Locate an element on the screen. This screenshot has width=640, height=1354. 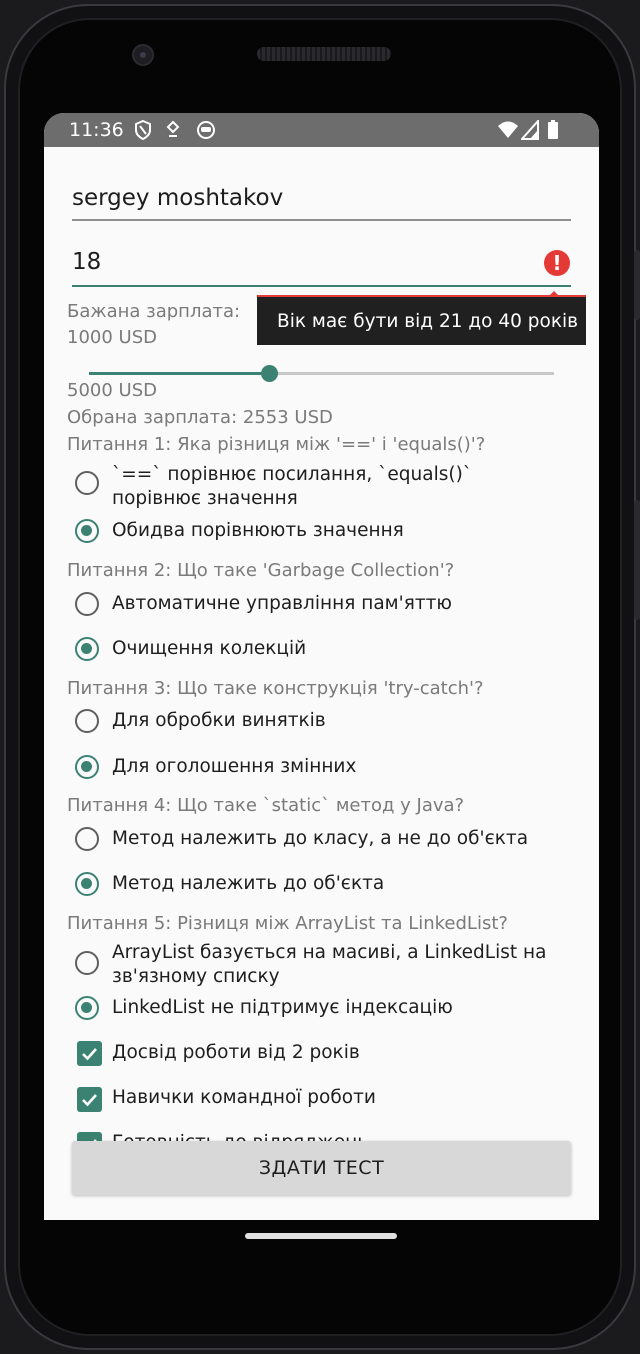
option-label: Обидва порівнюють значення is located at coordinates (258, 530).